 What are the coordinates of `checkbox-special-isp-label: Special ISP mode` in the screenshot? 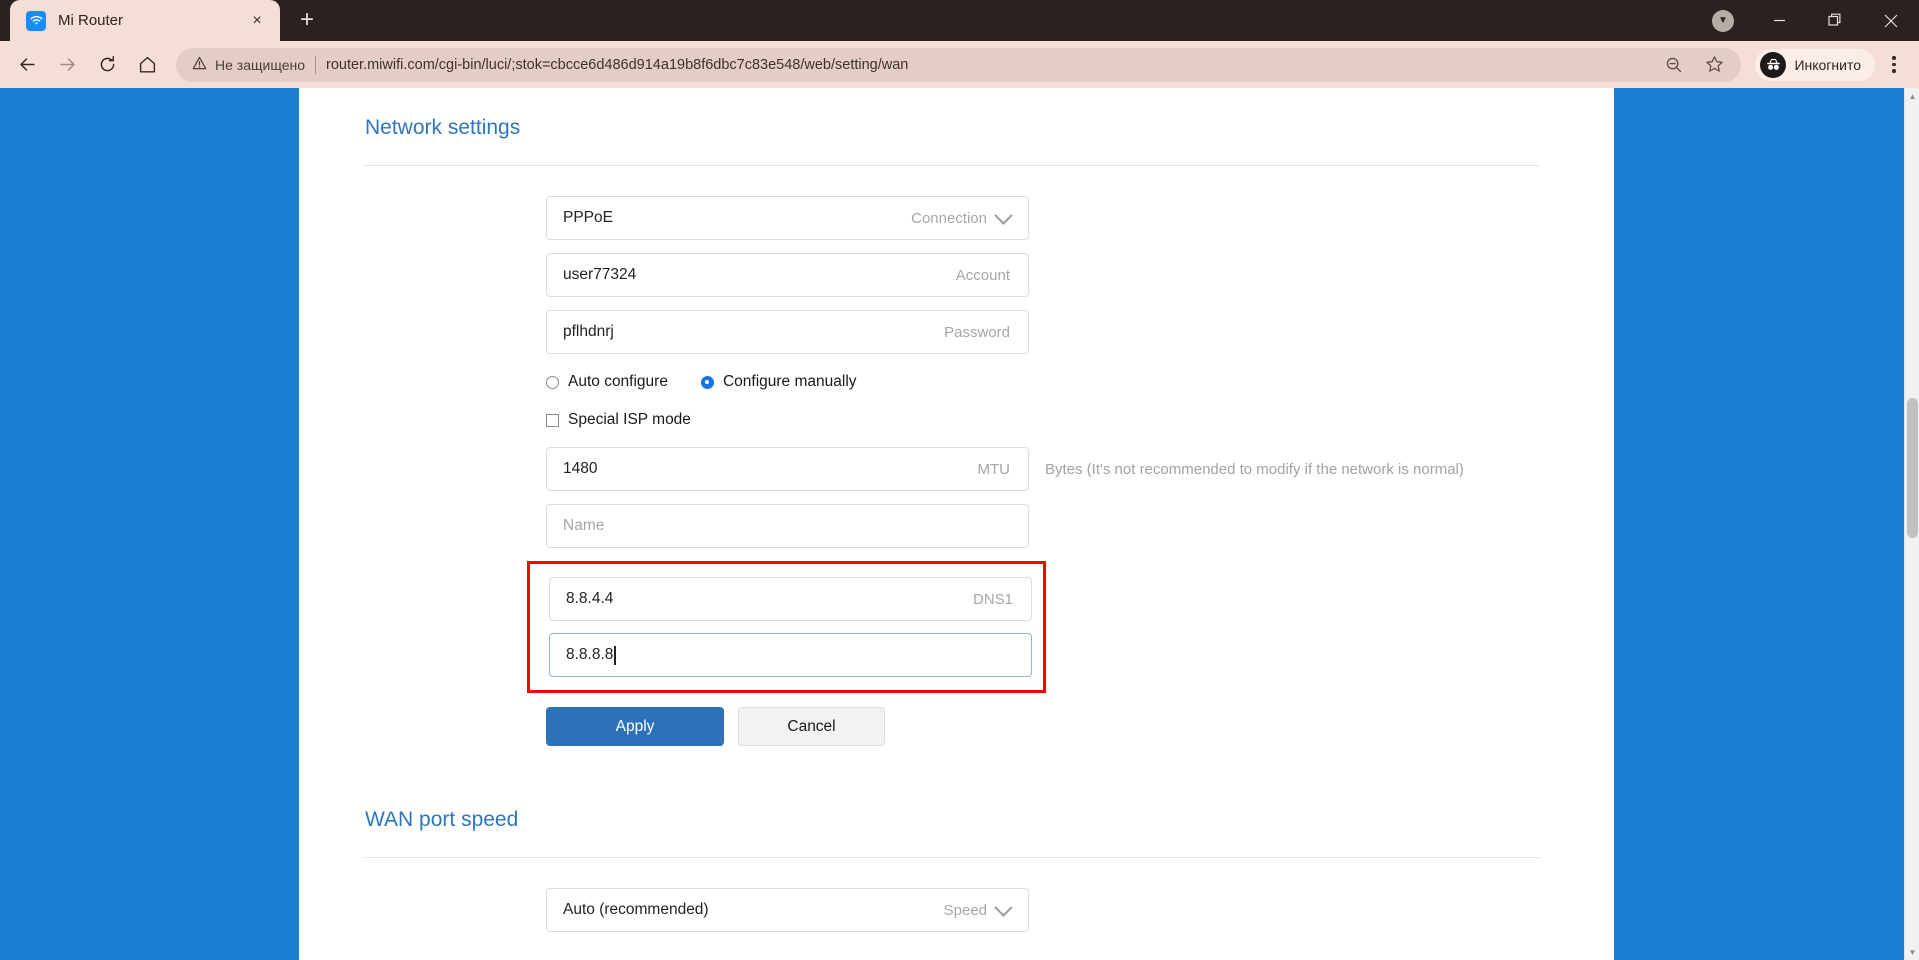 It's located at (629, 419).